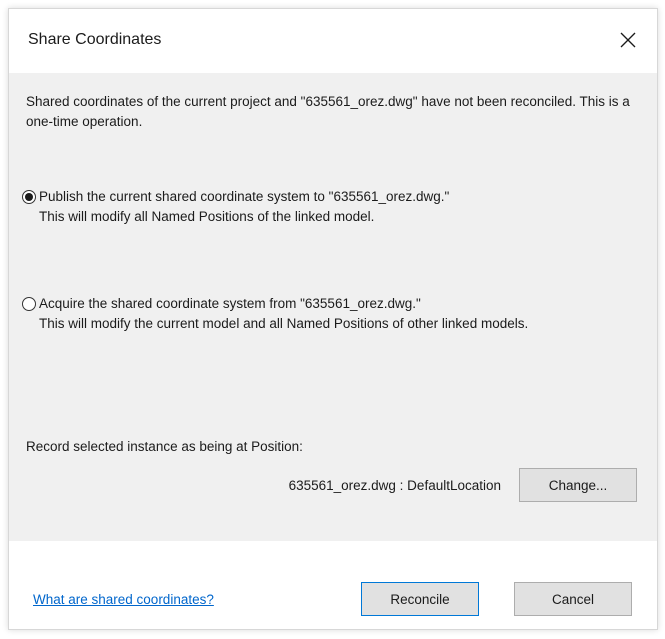 This screenshot has width=665, height=639. Describe the element at coordinates (573, 599) in the screenshot. I see `cancel-button: Cancel` at that location.